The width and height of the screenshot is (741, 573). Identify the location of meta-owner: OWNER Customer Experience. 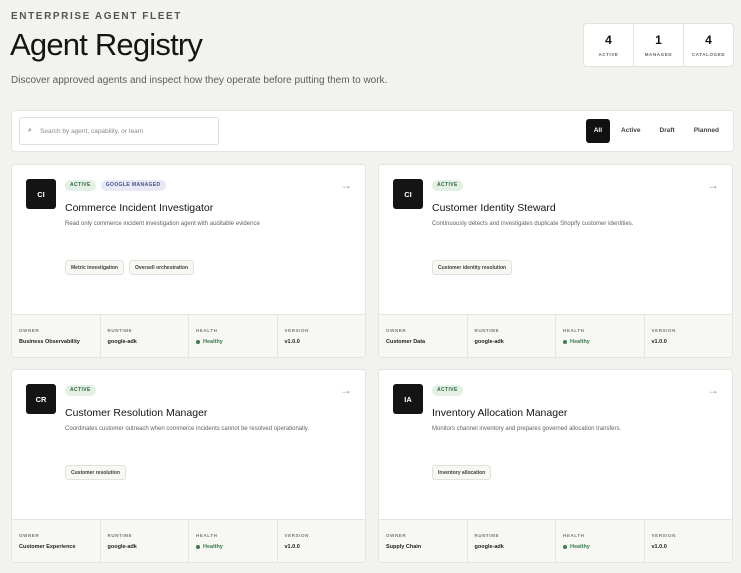
(56, 541).